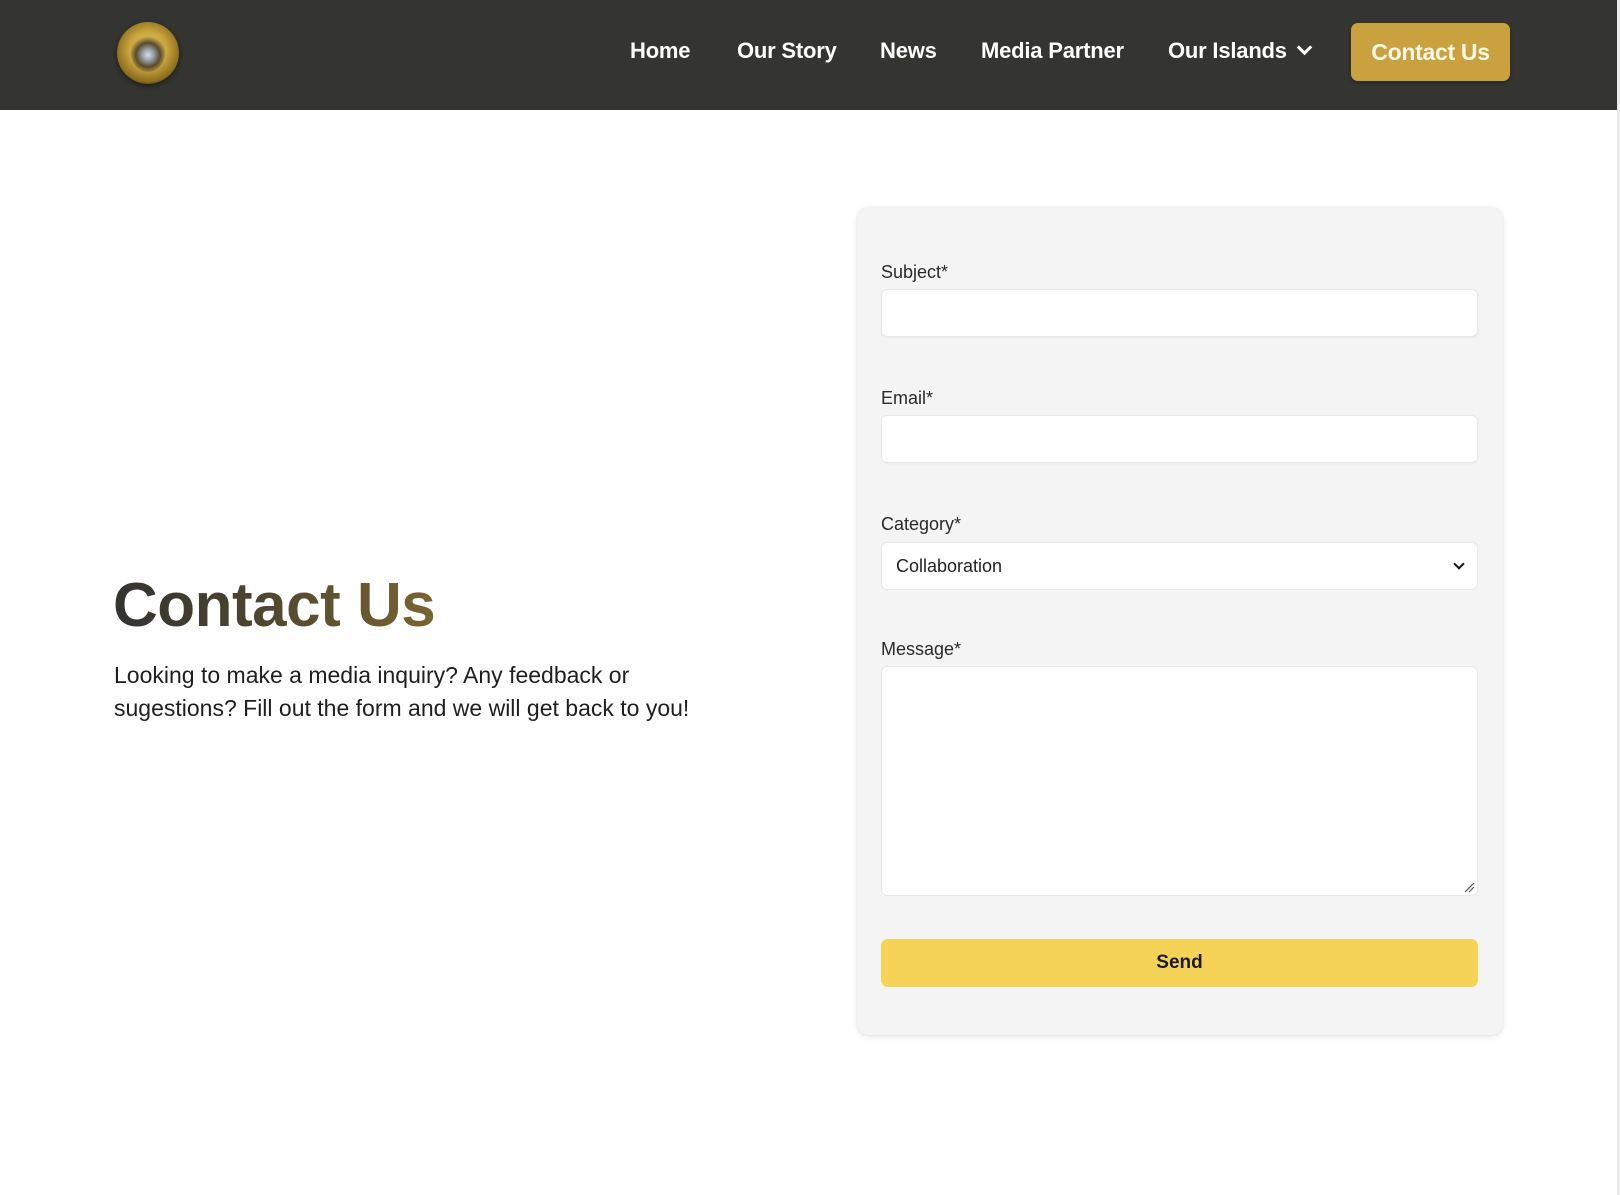 This screenshot has height=1195, width=1620. I want to click on nav-link-our-islands-label: Our Islands, so click(1227, 50).